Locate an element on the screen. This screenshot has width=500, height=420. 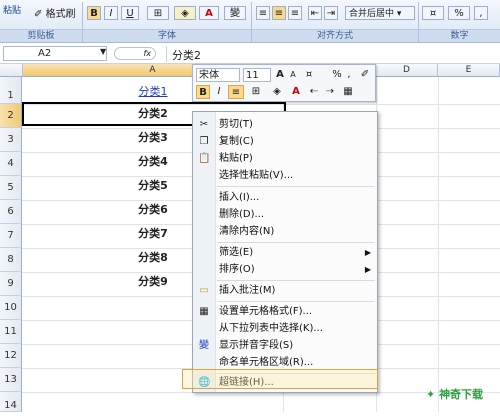
row-header: 6 is located at coordinates (11, 212).